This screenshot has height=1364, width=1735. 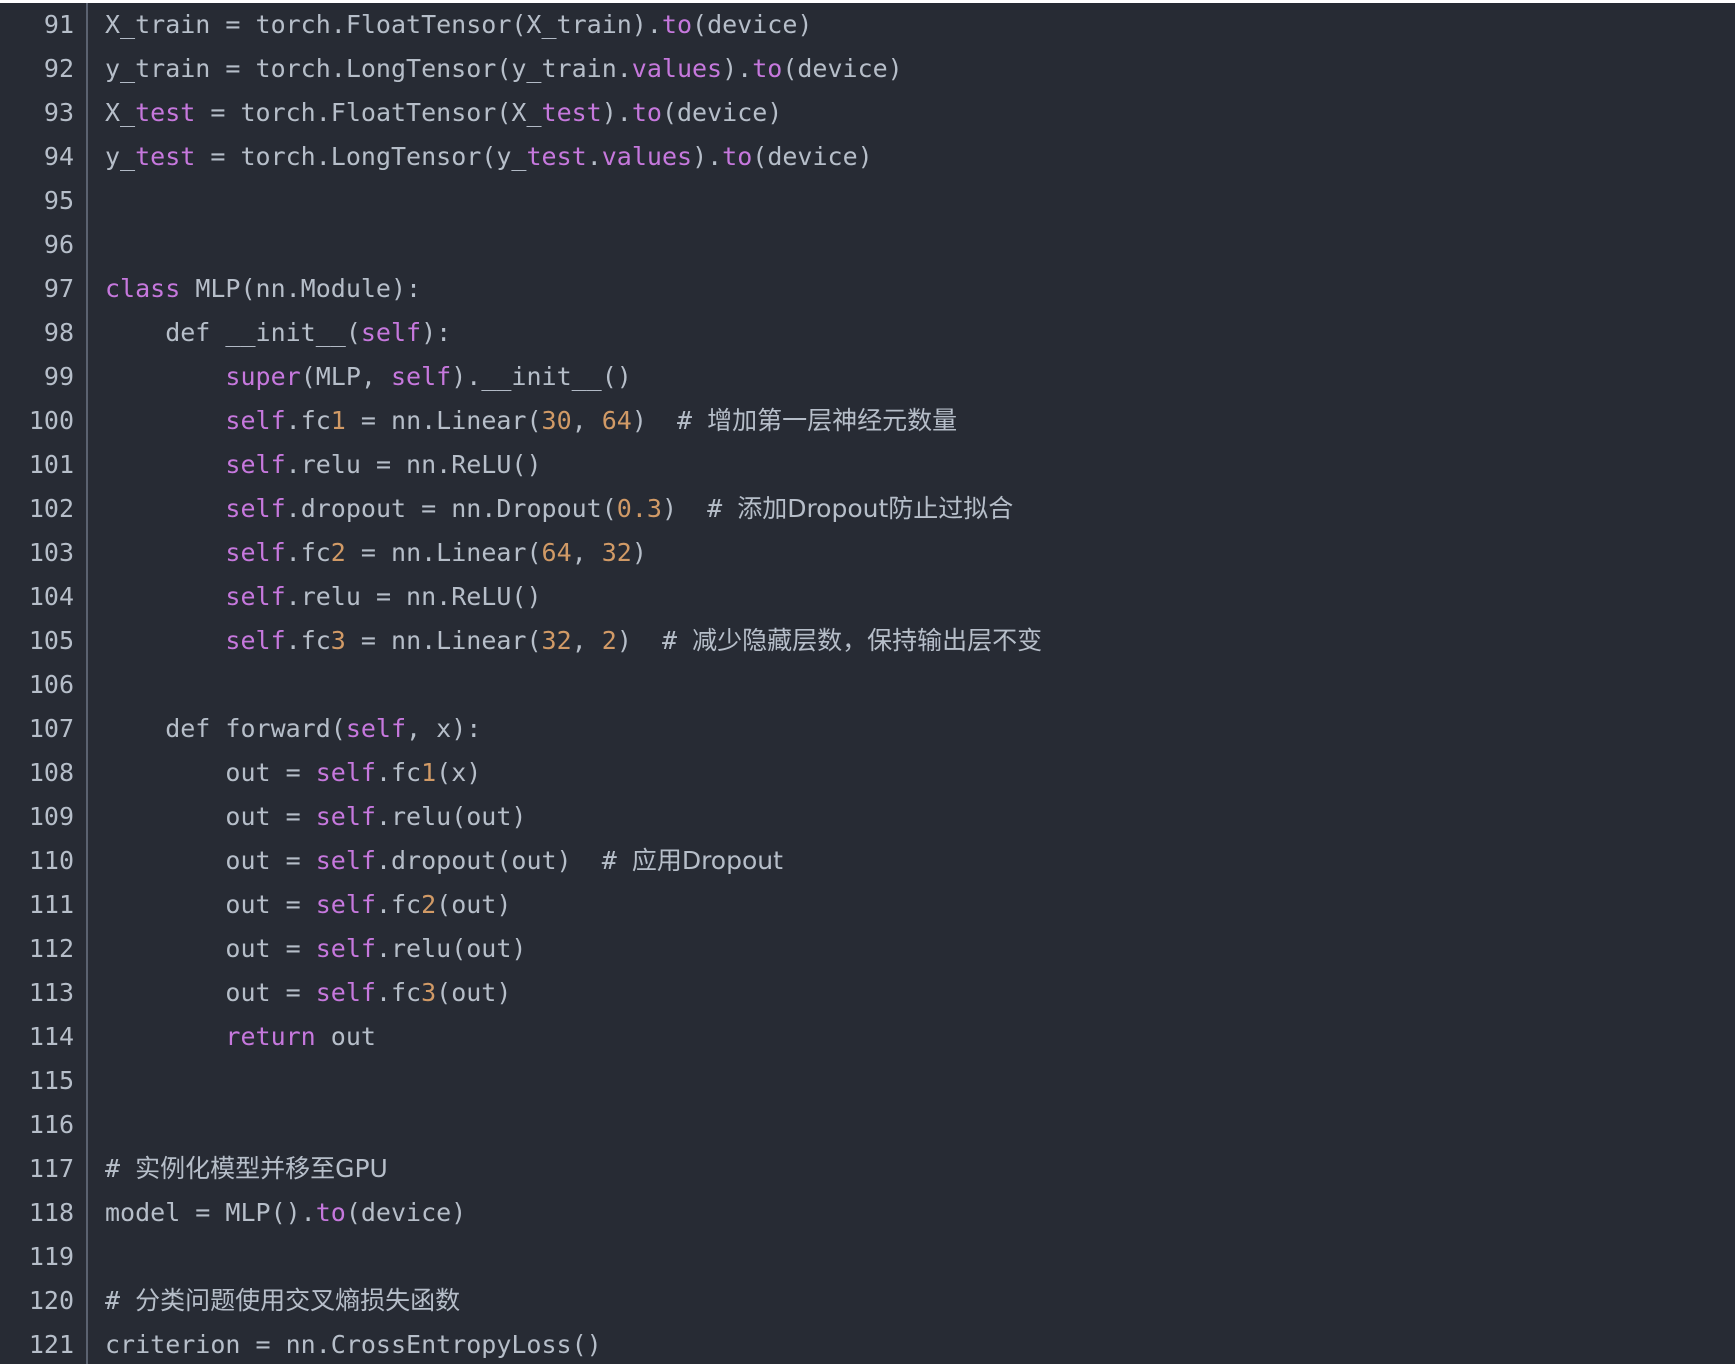 I want to click on code-line: 104 self .relu = nn.ReLU(), so click(x=867, y=597).